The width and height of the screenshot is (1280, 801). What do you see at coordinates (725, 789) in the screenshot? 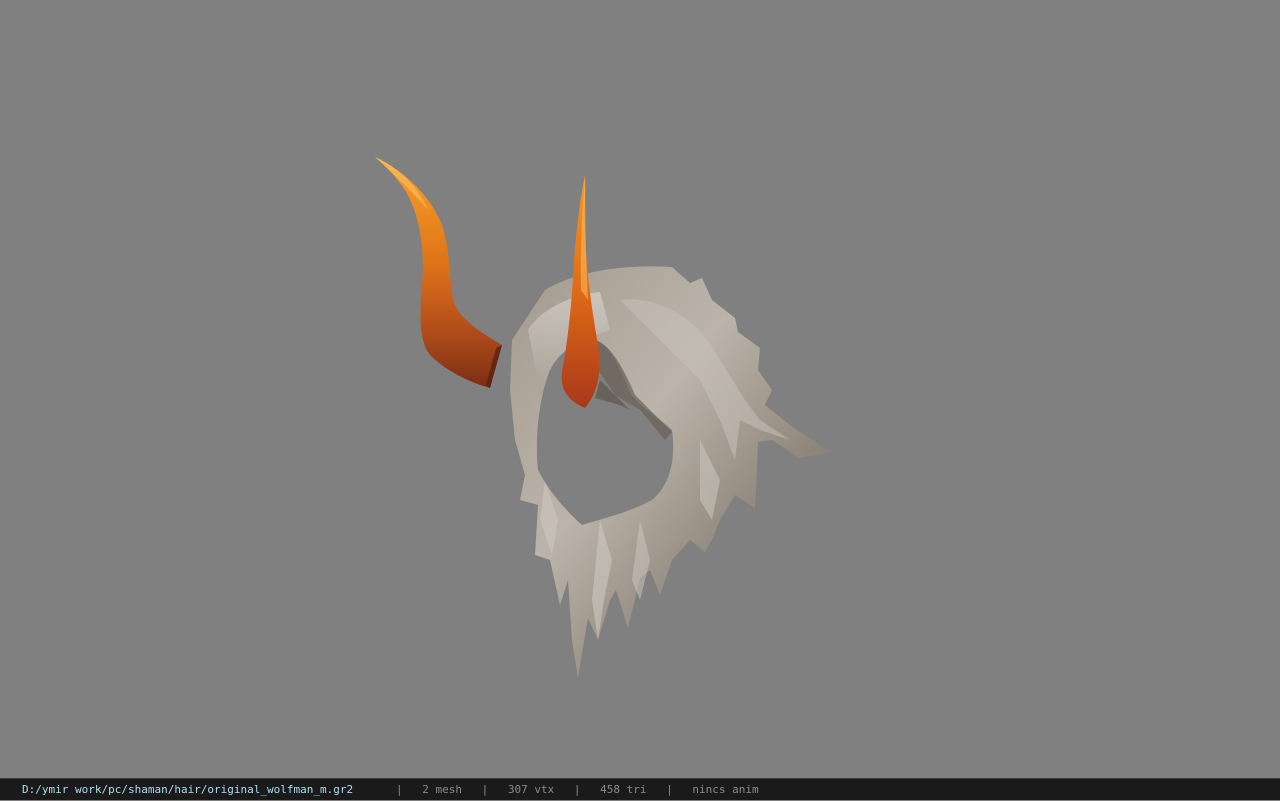
I see `animation-info: nincs anim` at bounding box center [725, 789].